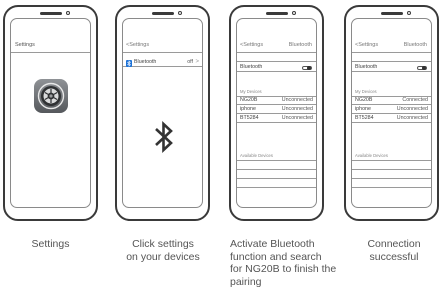  I want to click on settings-app-icon, so click(51, 96).